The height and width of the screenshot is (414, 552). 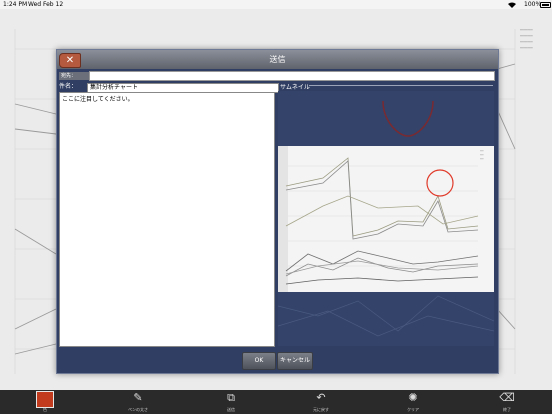 I want to click on clear-button: ✺ クリア, so click(x=413, y=402).